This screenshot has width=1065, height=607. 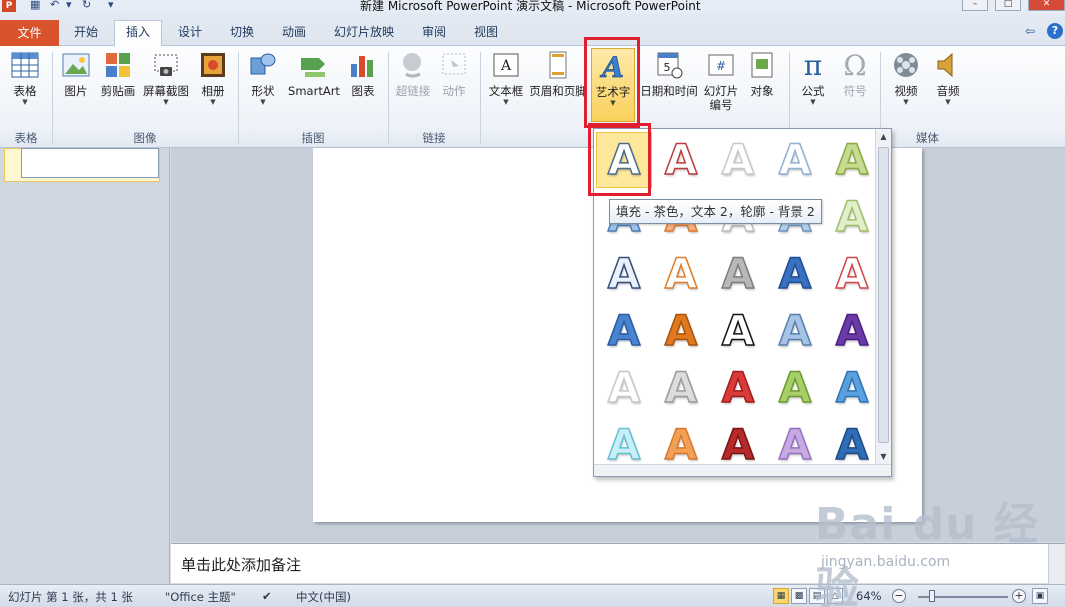 What do you see at coordinates (612, 82) in the screenshot?
I see `wordart-highlight-box` at bounding box center [612, 82].